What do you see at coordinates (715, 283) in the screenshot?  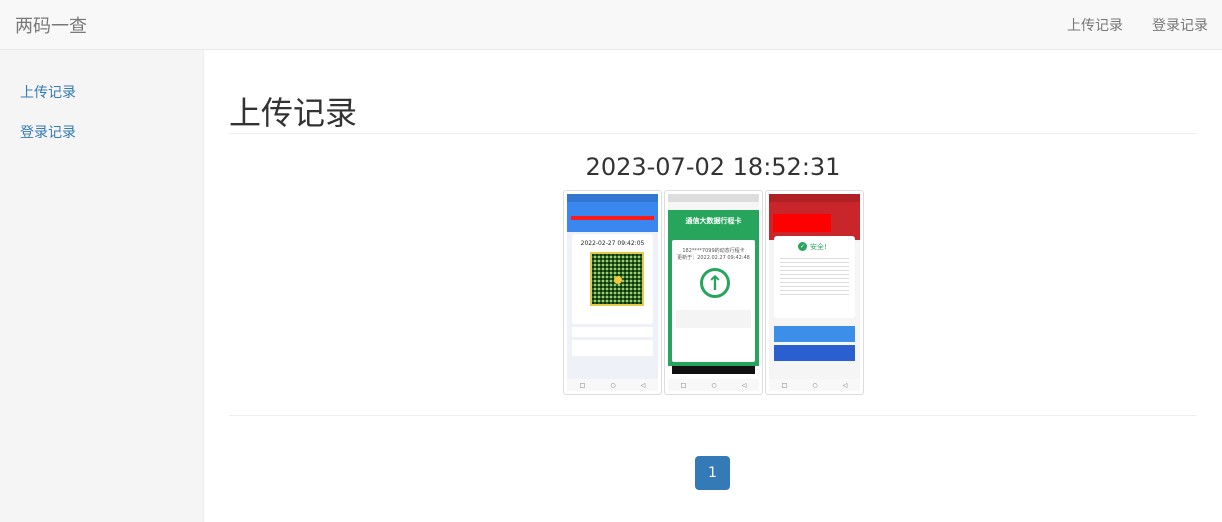 I see `arrow-up-icon: ↑` at bounding box center [715, 283].